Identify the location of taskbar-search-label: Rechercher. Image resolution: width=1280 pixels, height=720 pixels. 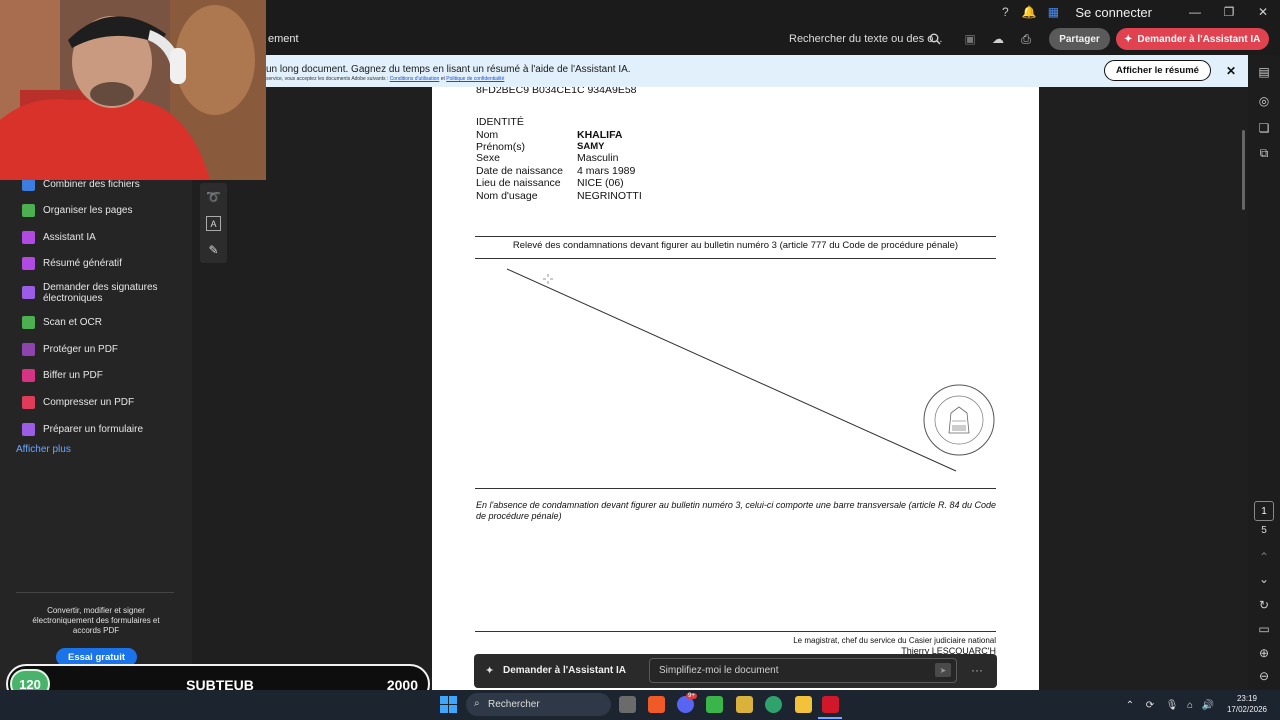
(514, 704).